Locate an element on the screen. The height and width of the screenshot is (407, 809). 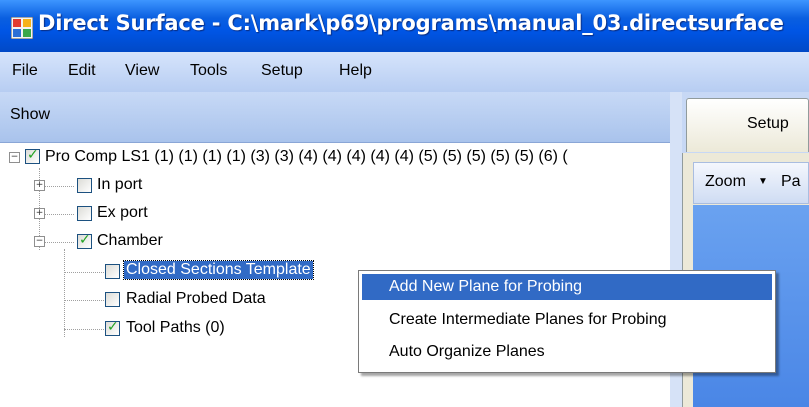
tab-setup: Setup is located at coordinates (747, 125).